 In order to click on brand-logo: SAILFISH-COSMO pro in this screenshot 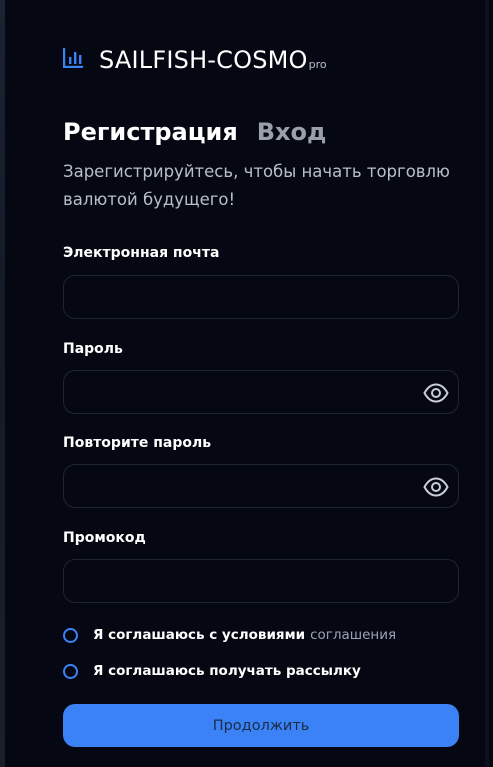, I will do `click(194, 60)`.